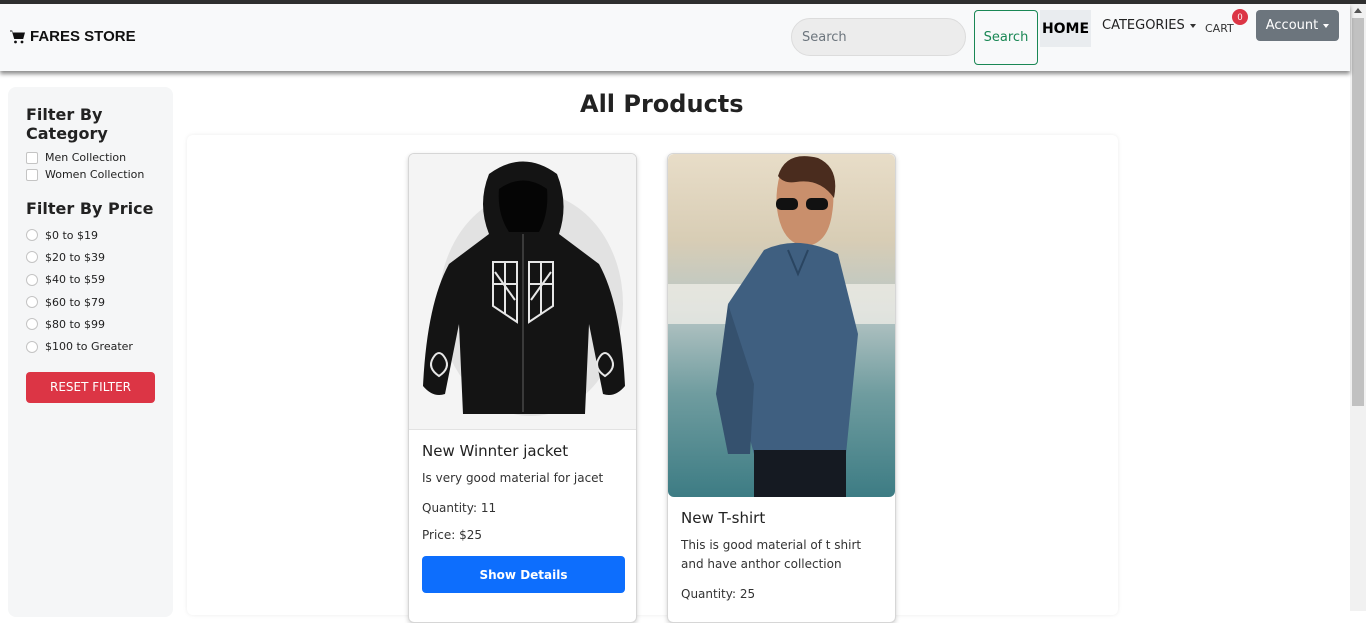 The width and height of the screenshot is (1366, 623). What do you see at coordinates (1219, 28) in the screenshot?
I see `nav-cart-link: CART` at bounding box center [1219, 28].